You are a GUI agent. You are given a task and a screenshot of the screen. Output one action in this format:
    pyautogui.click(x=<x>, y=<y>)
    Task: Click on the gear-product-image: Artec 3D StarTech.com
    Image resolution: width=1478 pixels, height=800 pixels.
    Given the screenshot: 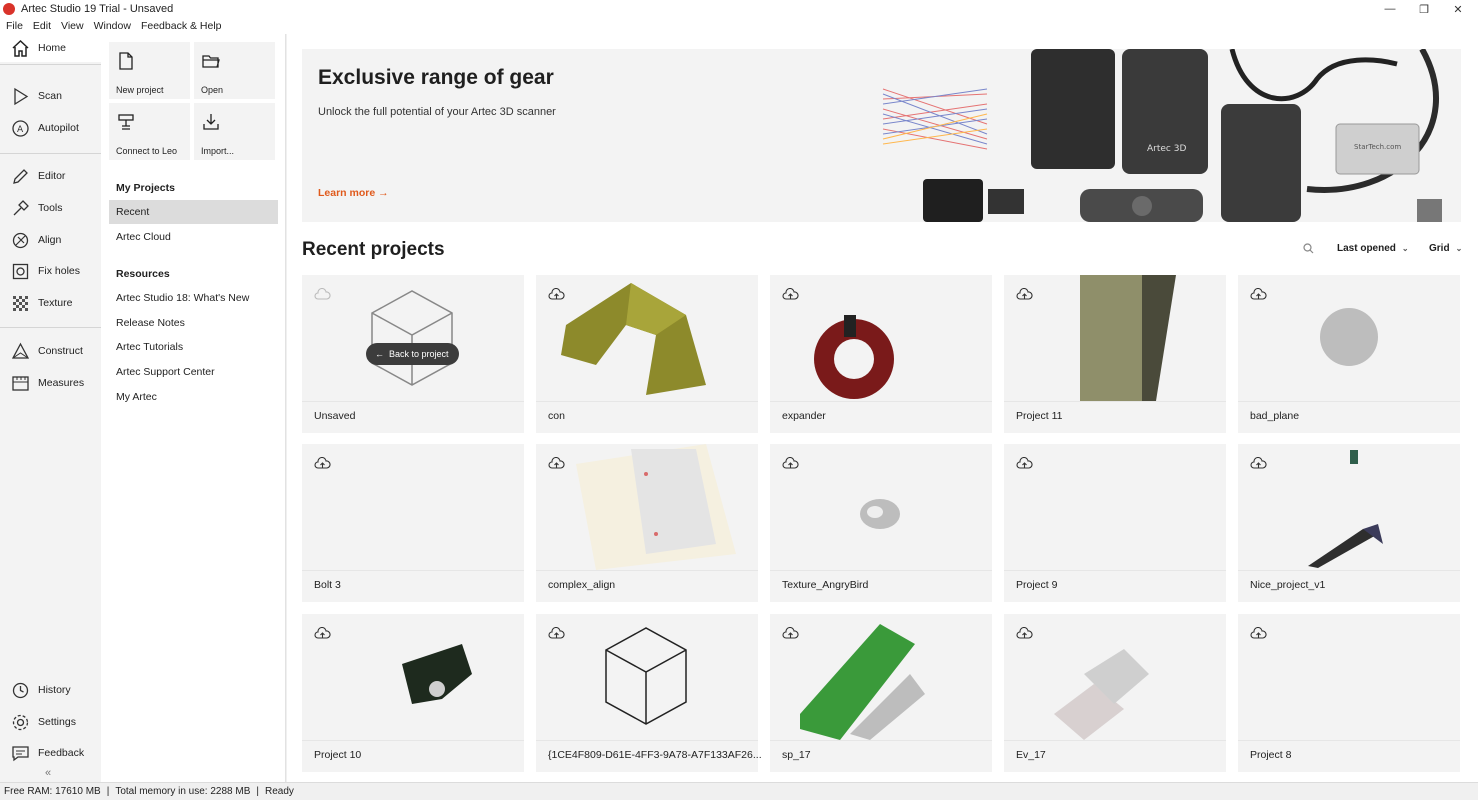 What is the action you would take?
    pyautogui.click(x=1162, y=135)
    